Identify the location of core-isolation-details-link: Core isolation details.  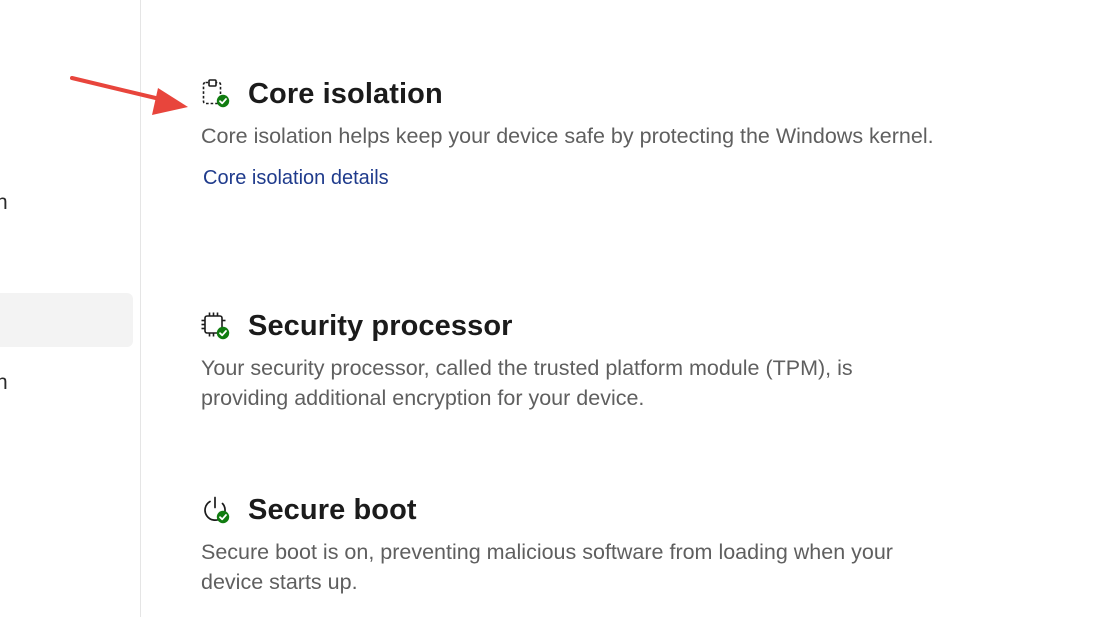
(296, 178).